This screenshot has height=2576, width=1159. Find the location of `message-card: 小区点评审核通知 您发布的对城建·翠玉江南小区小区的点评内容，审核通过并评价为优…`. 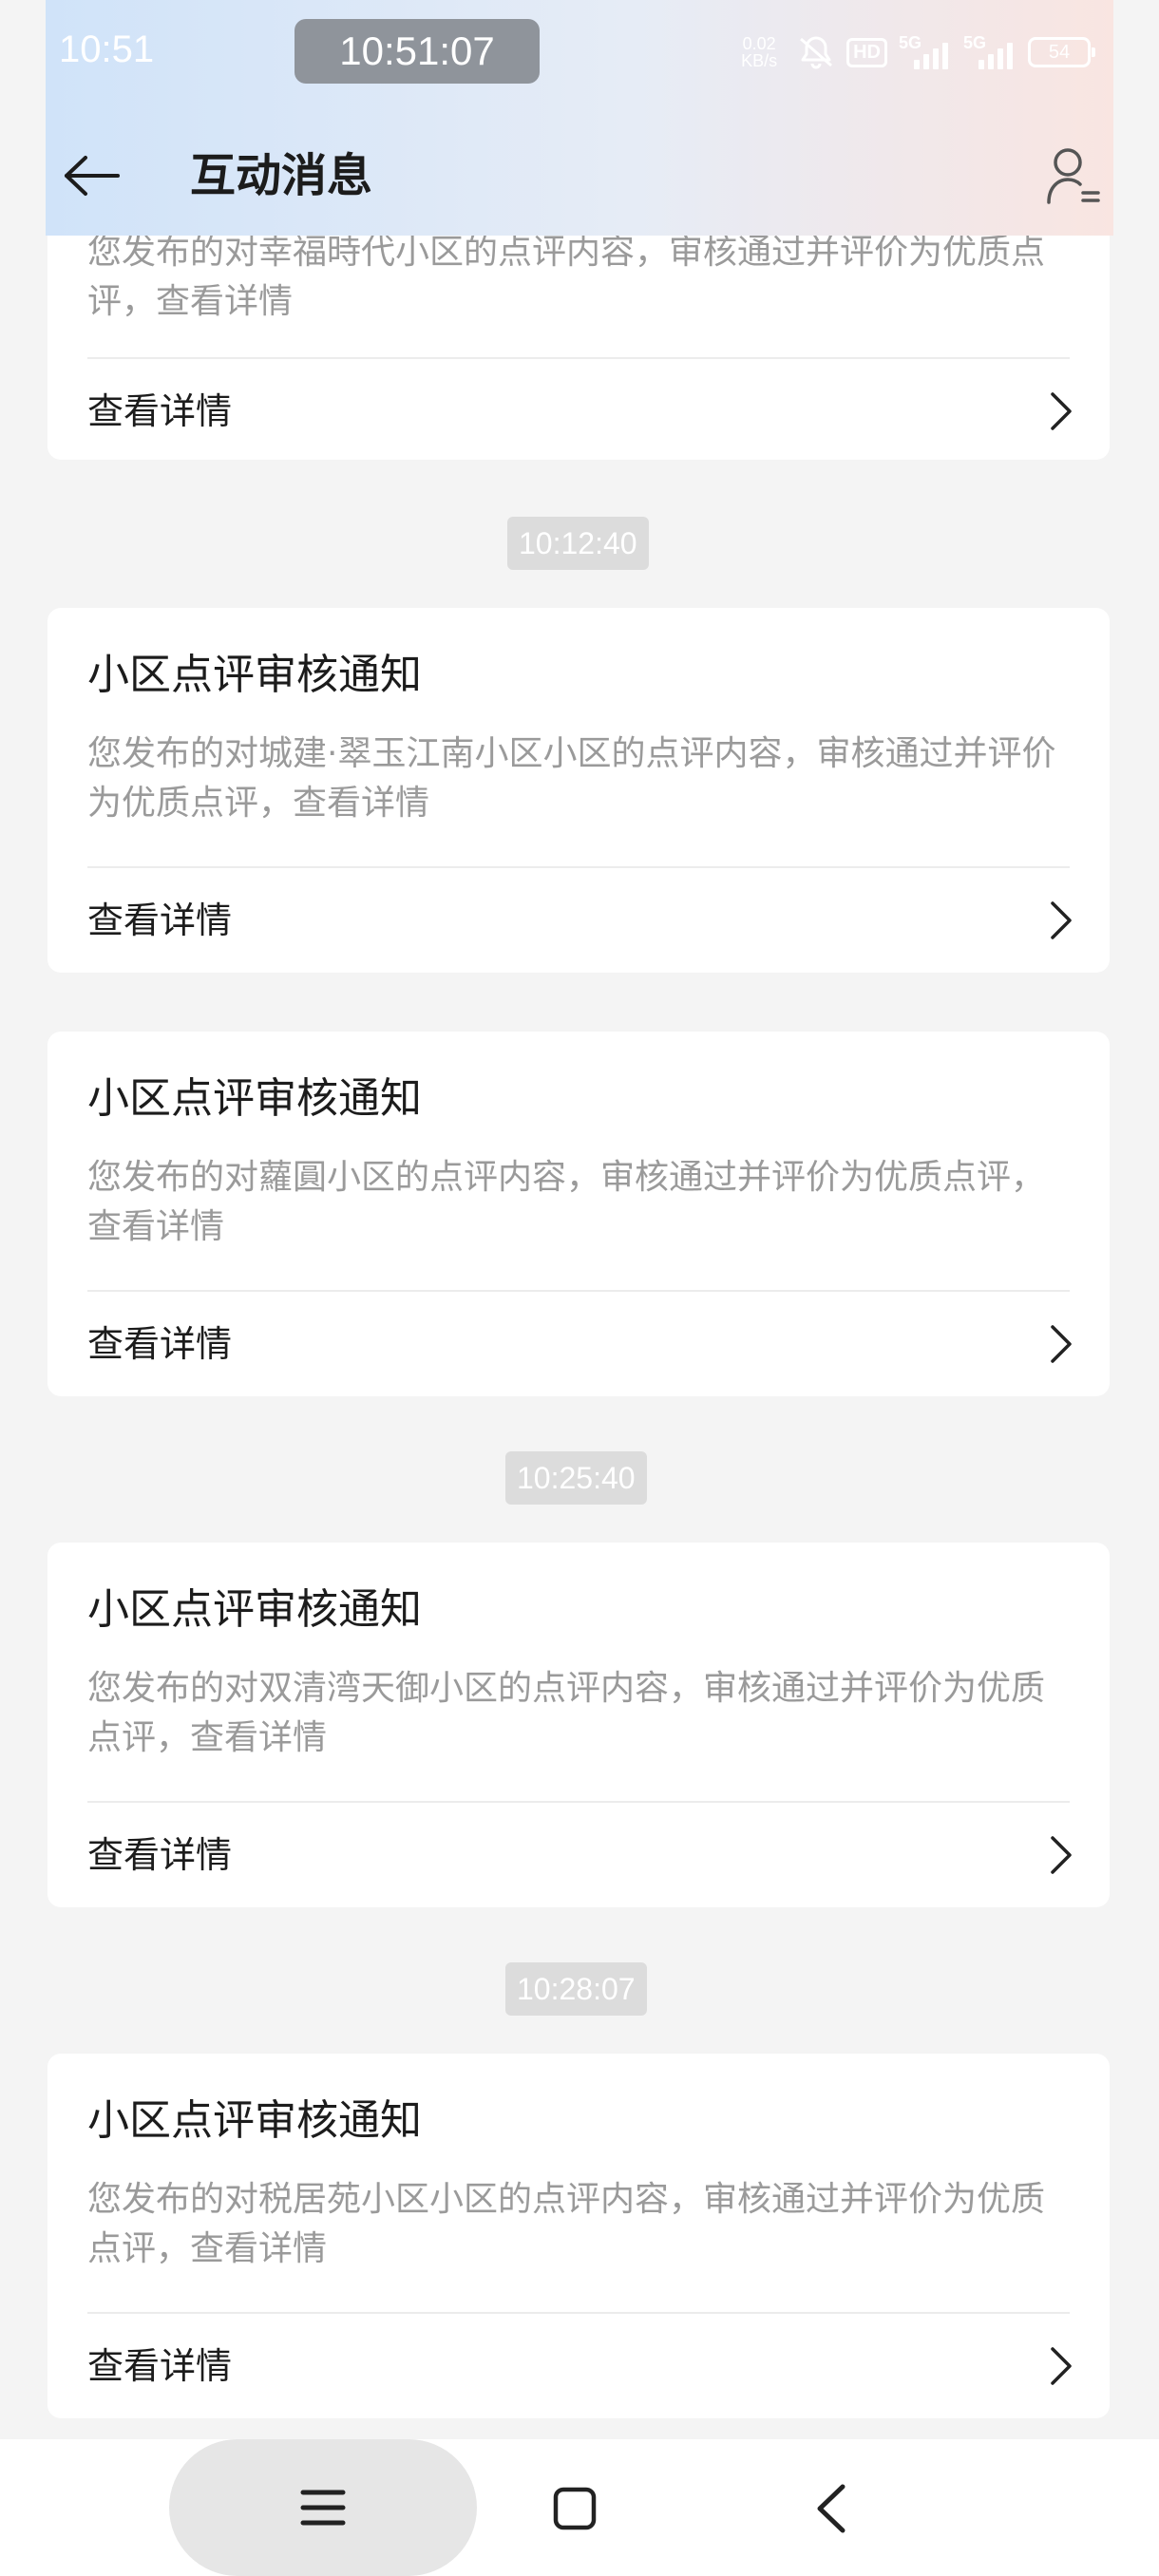

message-card: 小区点评审核通知 您发布的对城建·翠玉江南小区小区的点评内容，审核通过并评价为优… is located at coordinates (579, 790).